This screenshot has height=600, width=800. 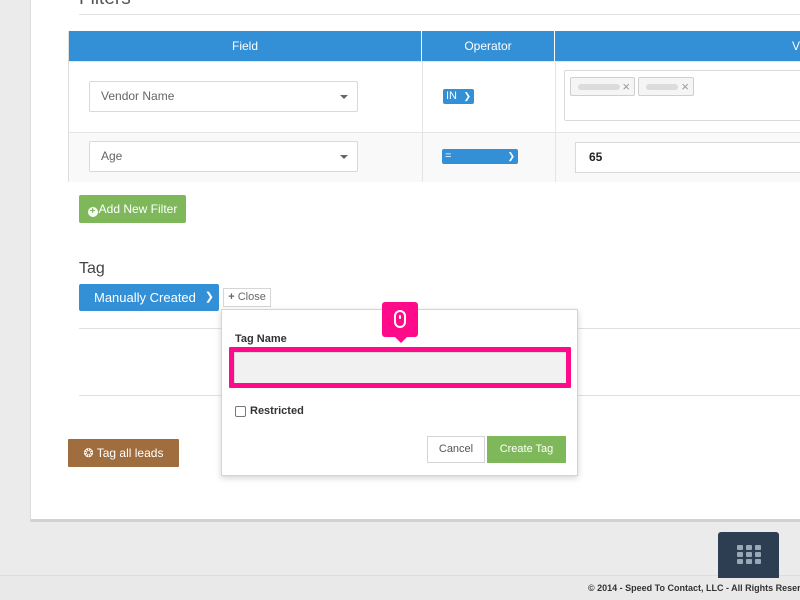 What do you see at coordinates (240, 411) in the screenshot?
I see `restricted-checkbox` at bounding box center [240, 411].